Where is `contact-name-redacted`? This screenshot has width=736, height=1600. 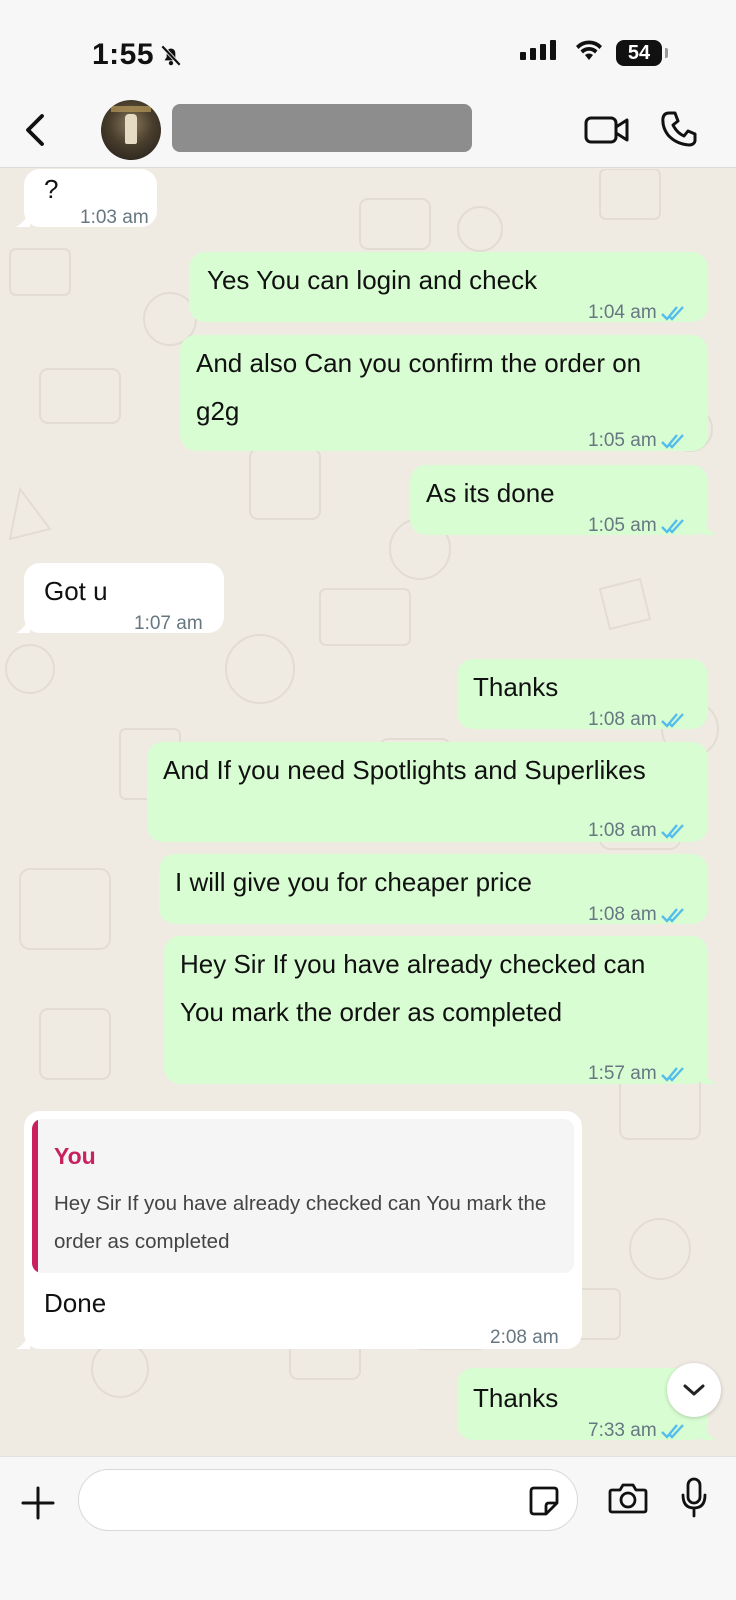
contact-name-redacted is located at coordinates (322, 128).